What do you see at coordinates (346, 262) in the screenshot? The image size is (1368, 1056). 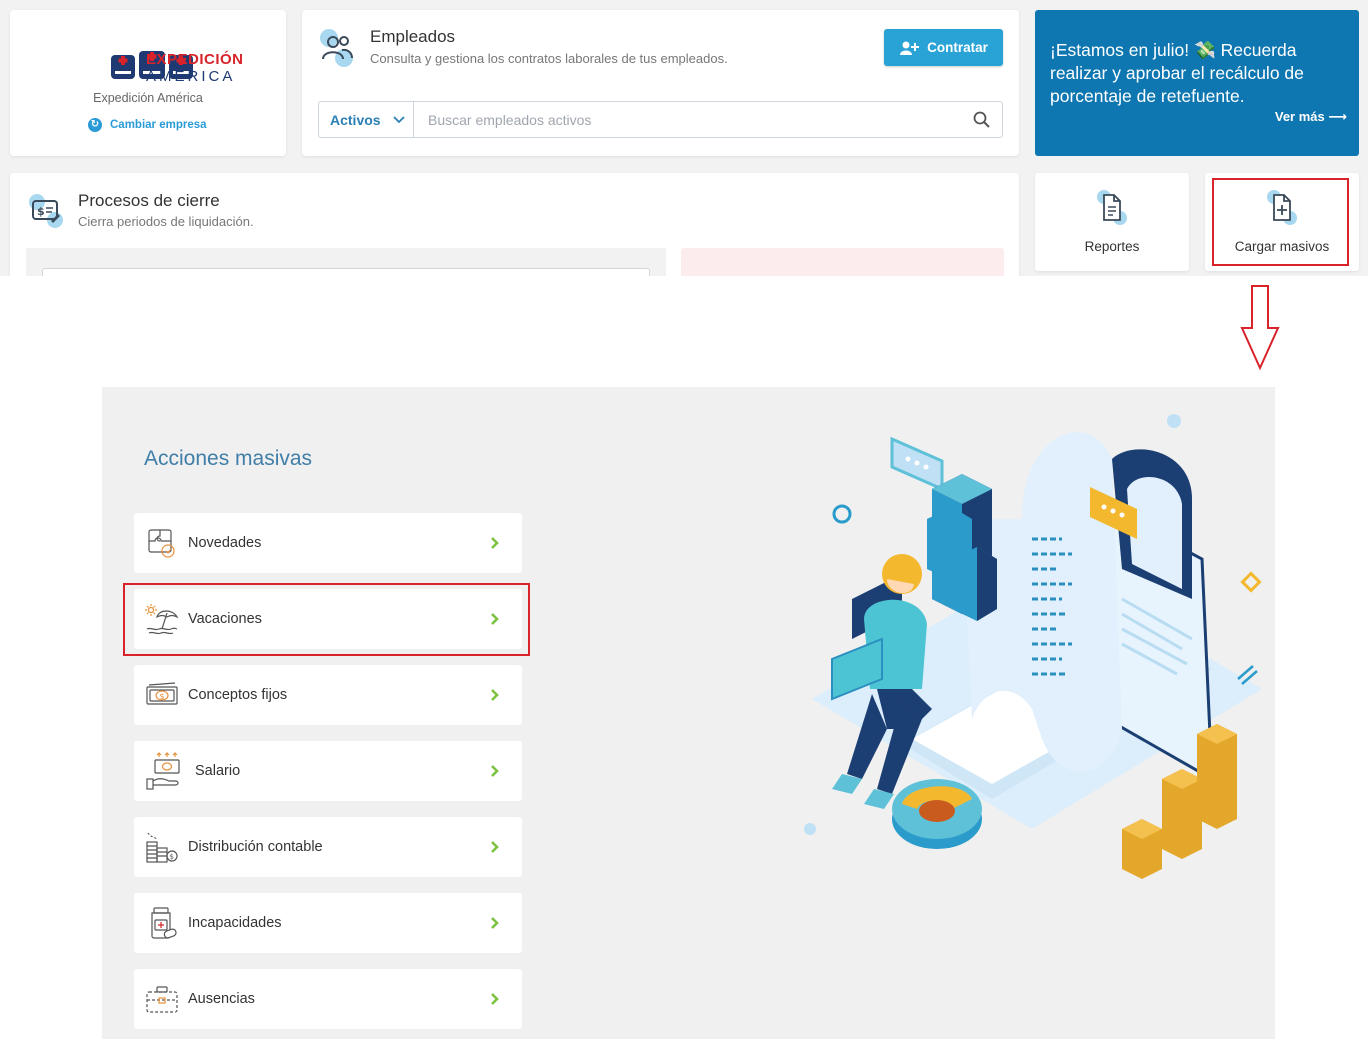 I see `closing-period-panel` at bounding box center [346, 262].